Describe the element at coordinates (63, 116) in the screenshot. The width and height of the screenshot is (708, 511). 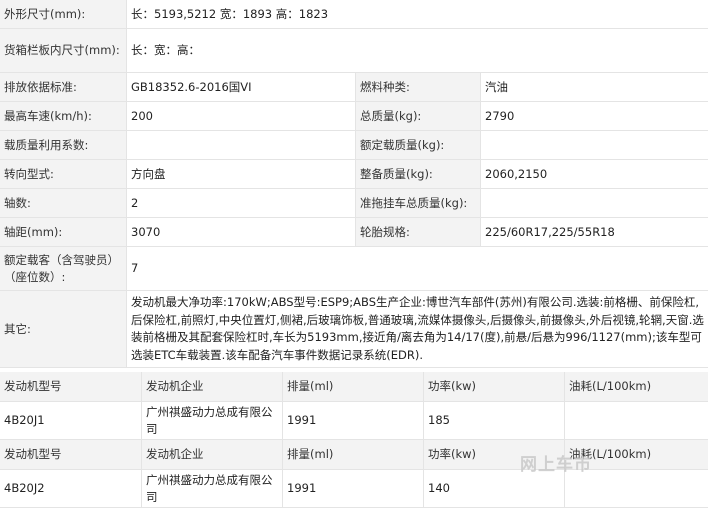
I see `max-speed-label: 最高车速(km/h):` at that location.